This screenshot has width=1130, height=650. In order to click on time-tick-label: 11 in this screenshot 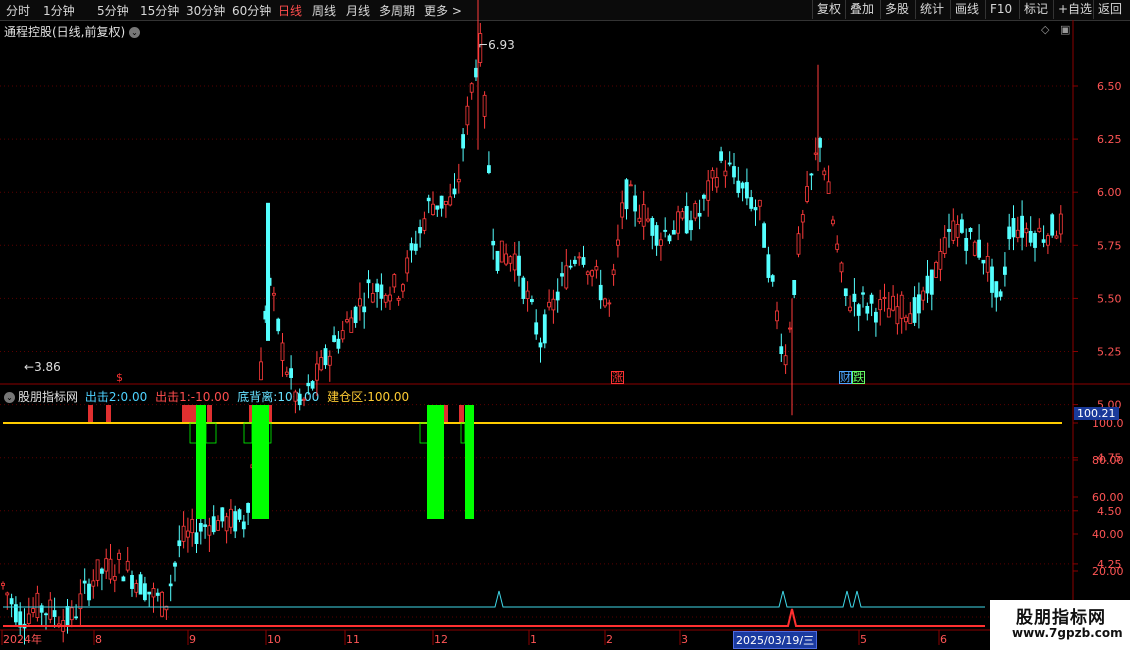, I will do `click(353, 639)`.